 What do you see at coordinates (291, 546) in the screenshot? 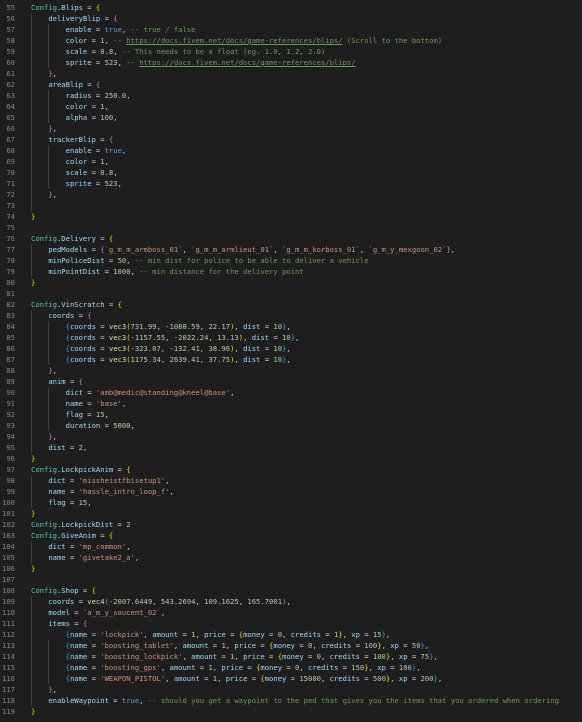
I see `code-line: 104 dict = 'mp_common',` at bounding box center [291, 546].